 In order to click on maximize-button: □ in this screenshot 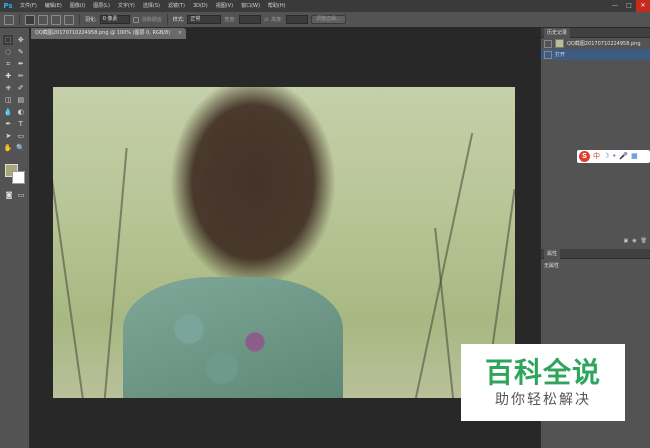, I will do `click(629, 6)`.